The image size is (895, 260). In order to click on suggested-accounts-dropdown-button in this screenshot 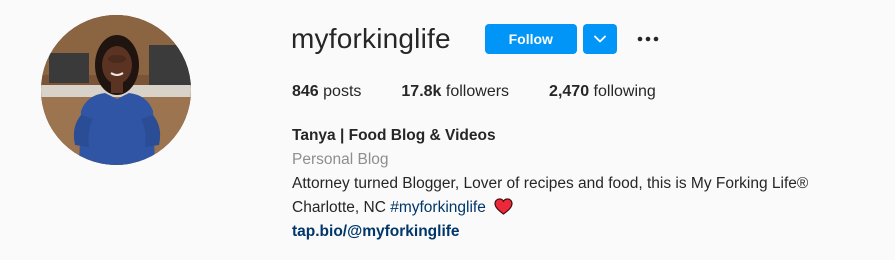, I will do `click(599, 39)`.